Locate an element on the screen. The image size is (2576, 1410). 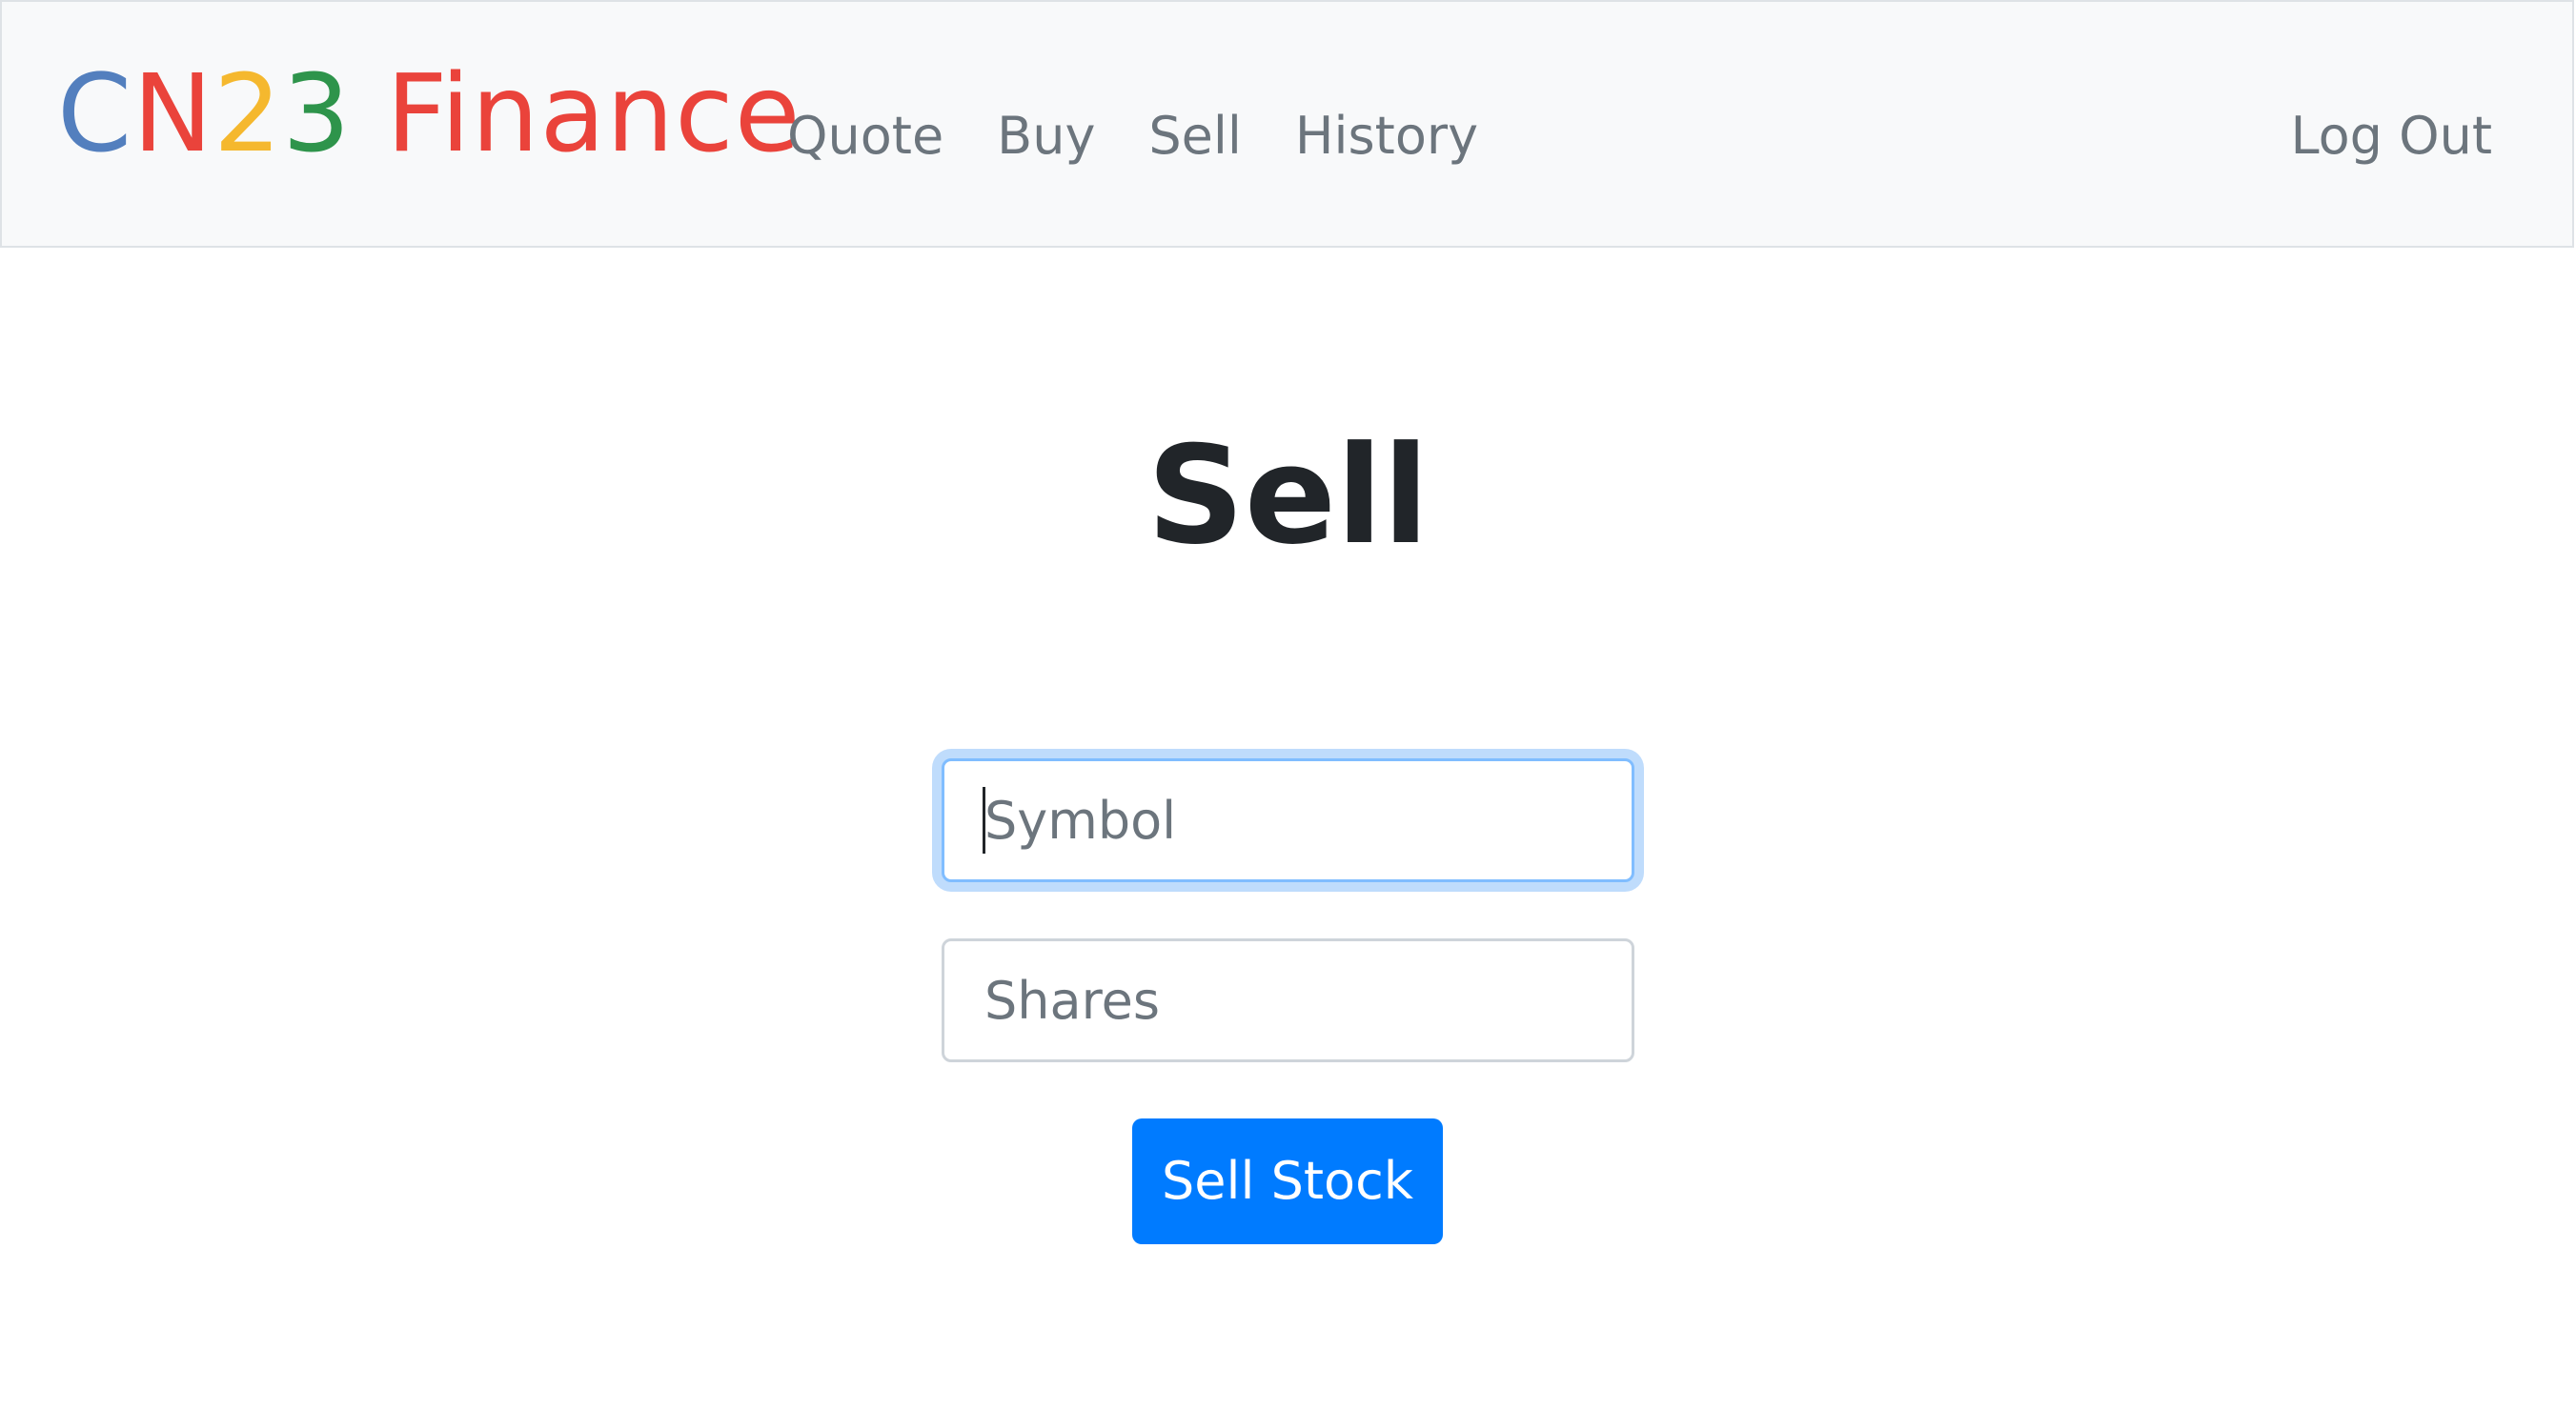
brand-logo: CN23 Finance is located at coordinates (429, 114).